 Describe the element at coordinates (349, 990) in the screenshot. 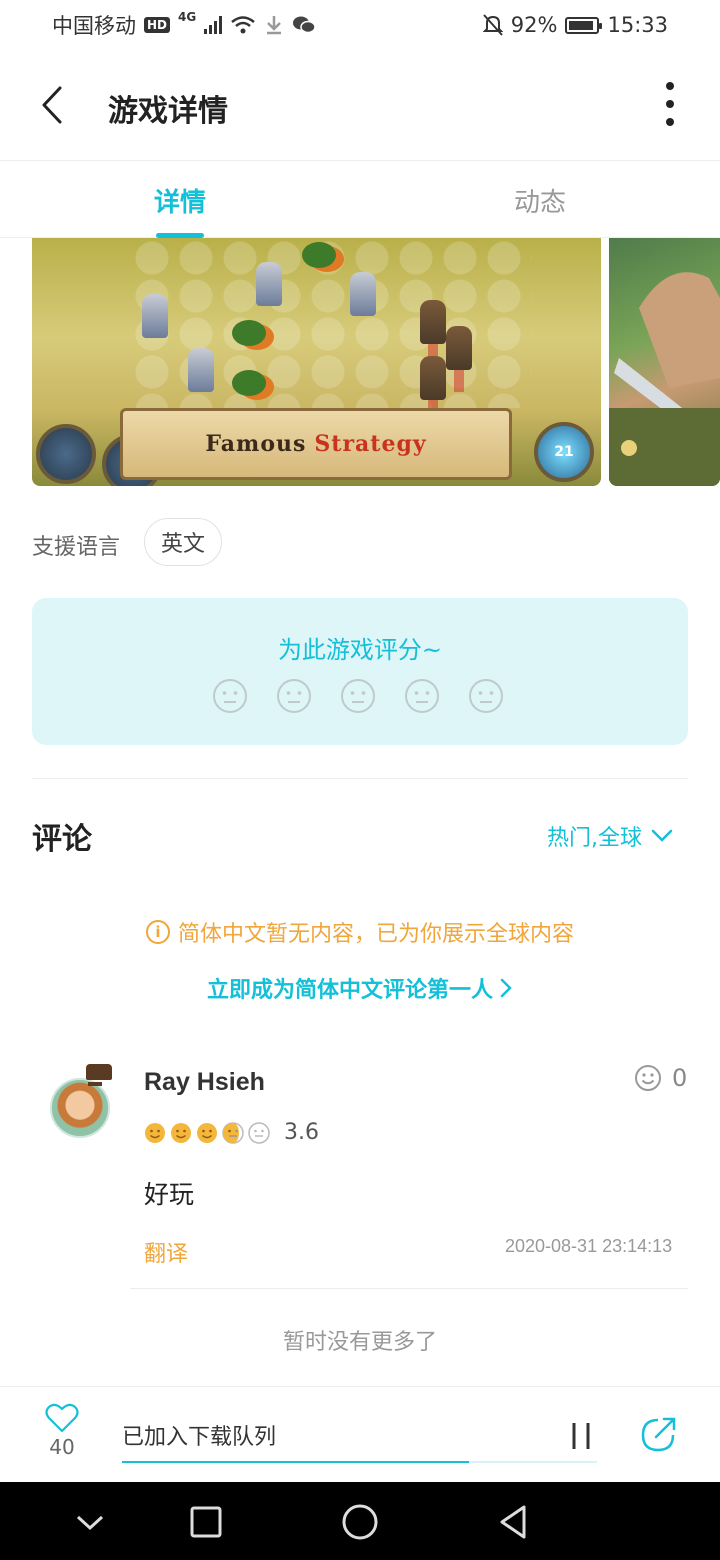

I see `first-link-label: 立即成为简体中文评论第一人` at that location.